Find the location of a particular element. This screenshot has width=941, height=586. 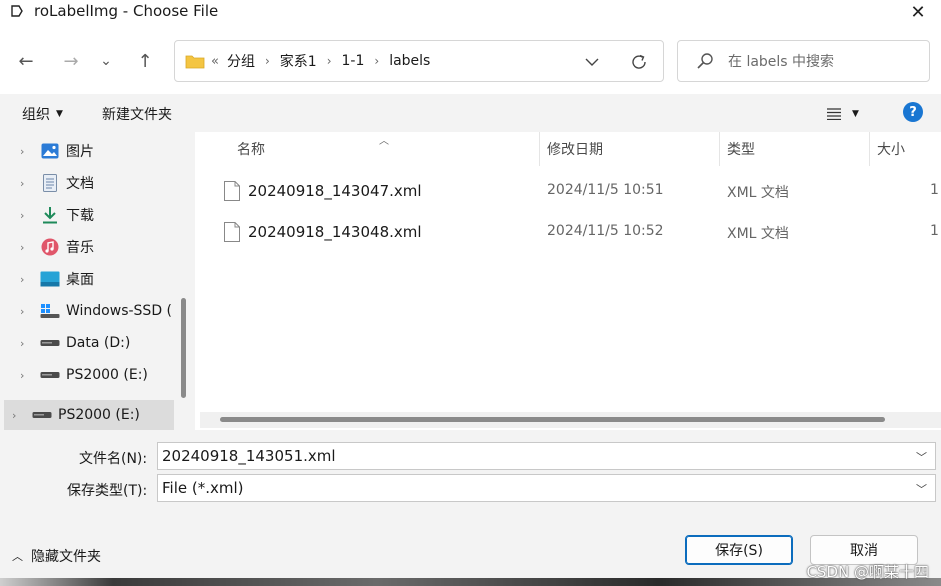

column-header-size: 大小 is located at coordinates (891, 149).